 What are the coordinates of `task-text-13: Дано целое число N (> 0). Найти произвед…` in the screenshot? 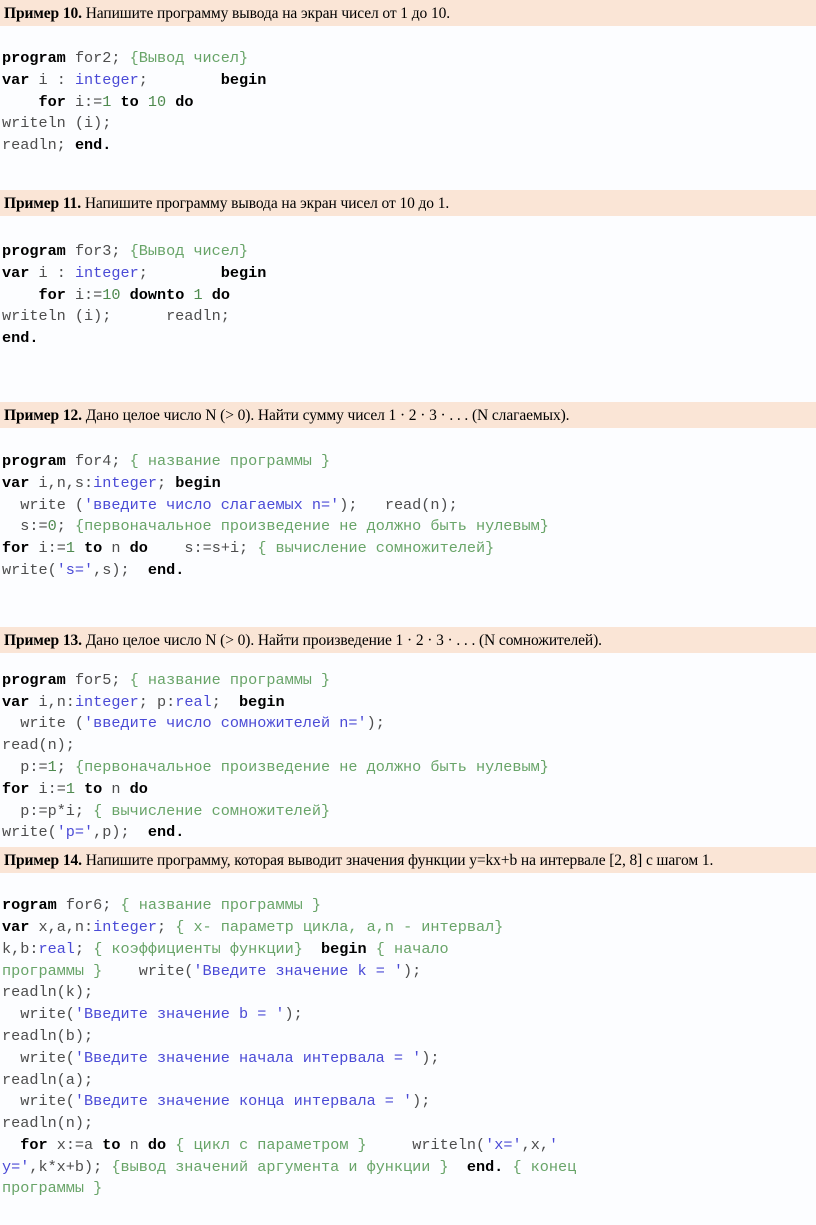 It's located at (343, 640).